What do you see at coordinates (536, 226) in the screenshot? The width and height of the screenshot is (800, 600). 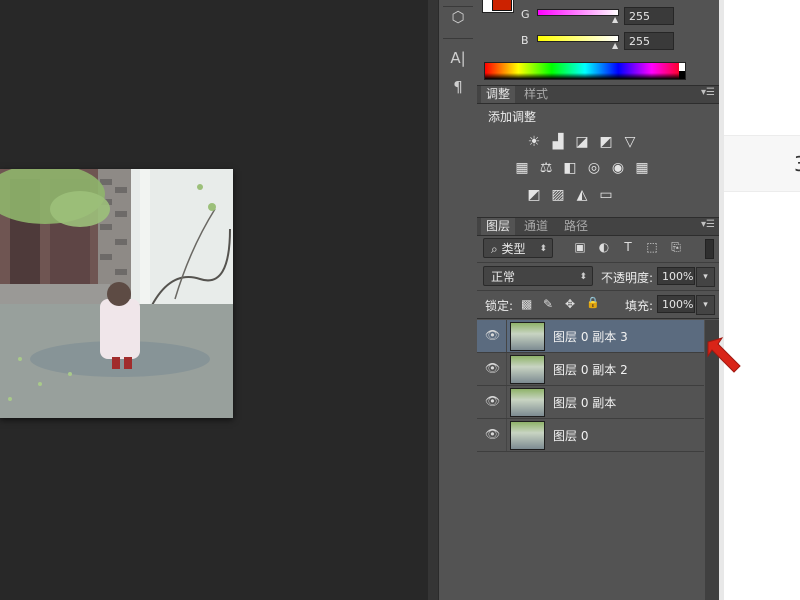 I see `tab-channels: 通道` at bounding box center [536, 226].